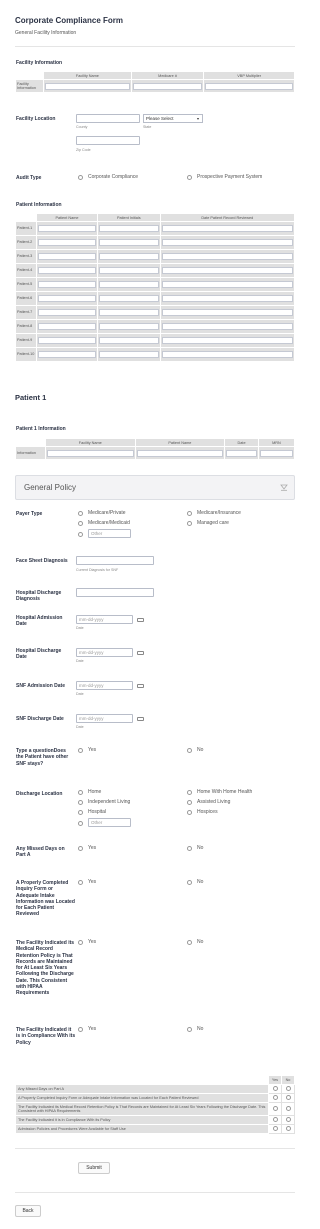 Image resolution: width=320 pixels, height=1229 pixels. I want to click on discharge-other-field: Other, so click(109, 822).